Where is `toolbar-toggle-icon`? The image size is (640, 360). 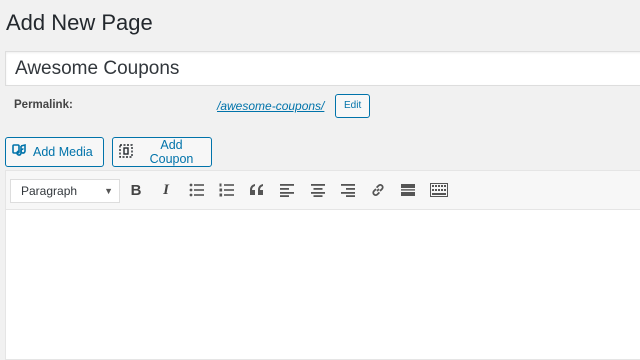
toolbar-toggle-icon is located at coordinates (439, 190).